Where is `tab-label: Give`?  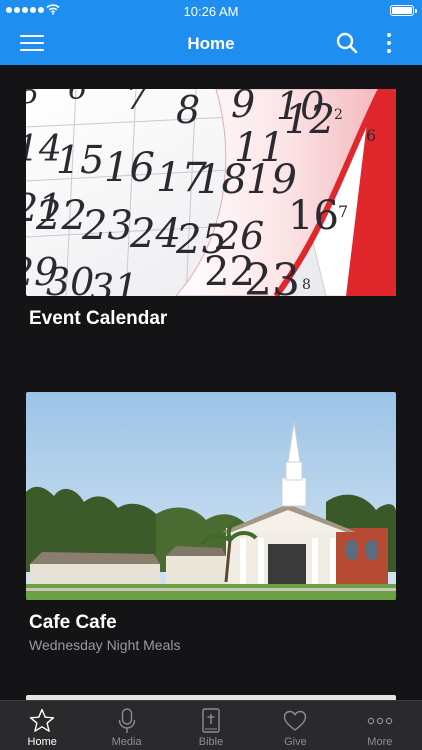
tab-label: Give is located at coordinates (295, 742).